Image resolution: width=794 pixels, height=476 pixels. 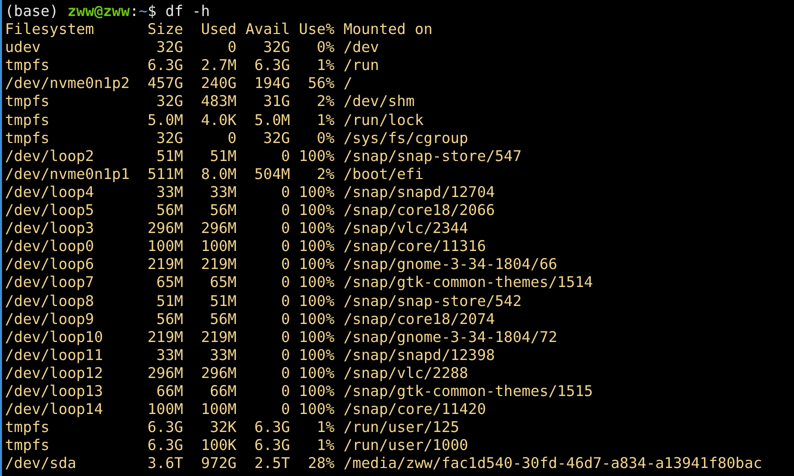 I want to click on table-cell: /dev/nvme0n1p2, so click(x=67, y=84).